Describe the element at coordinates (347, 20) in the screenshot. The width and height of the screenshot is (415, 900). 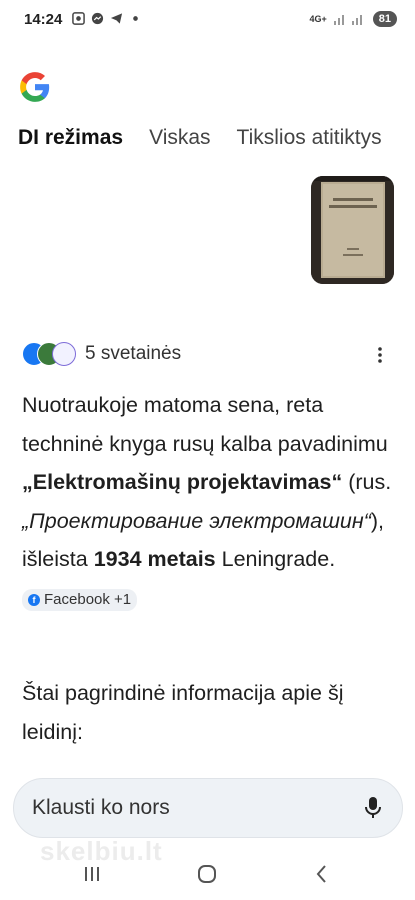
I see `signal-icon` at that location.